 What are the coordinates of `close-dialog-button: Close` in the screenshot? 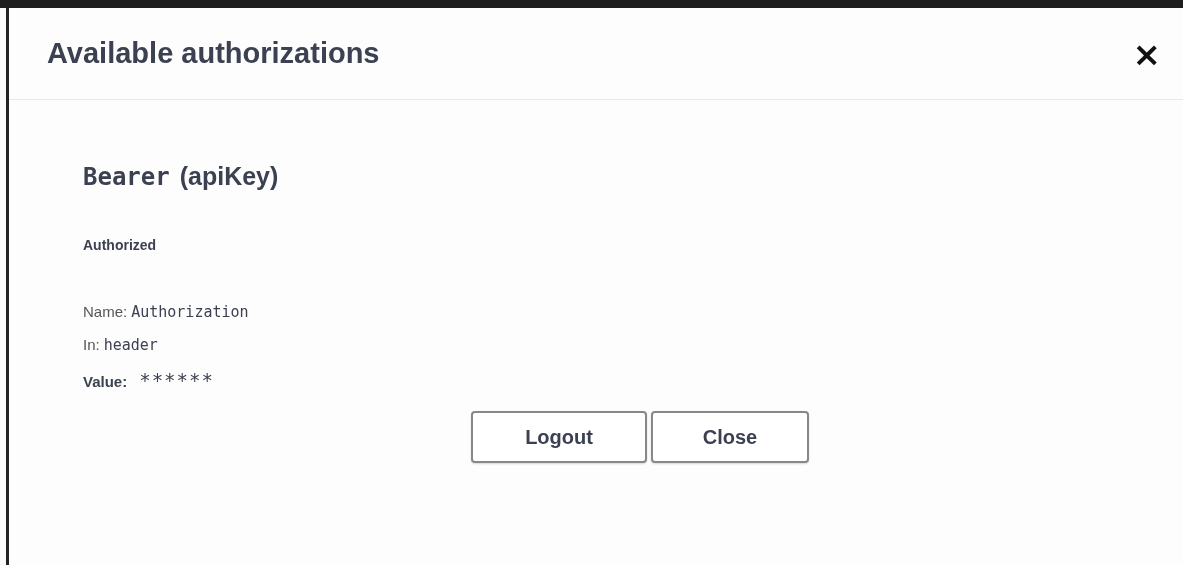 It's located at (730, 437).